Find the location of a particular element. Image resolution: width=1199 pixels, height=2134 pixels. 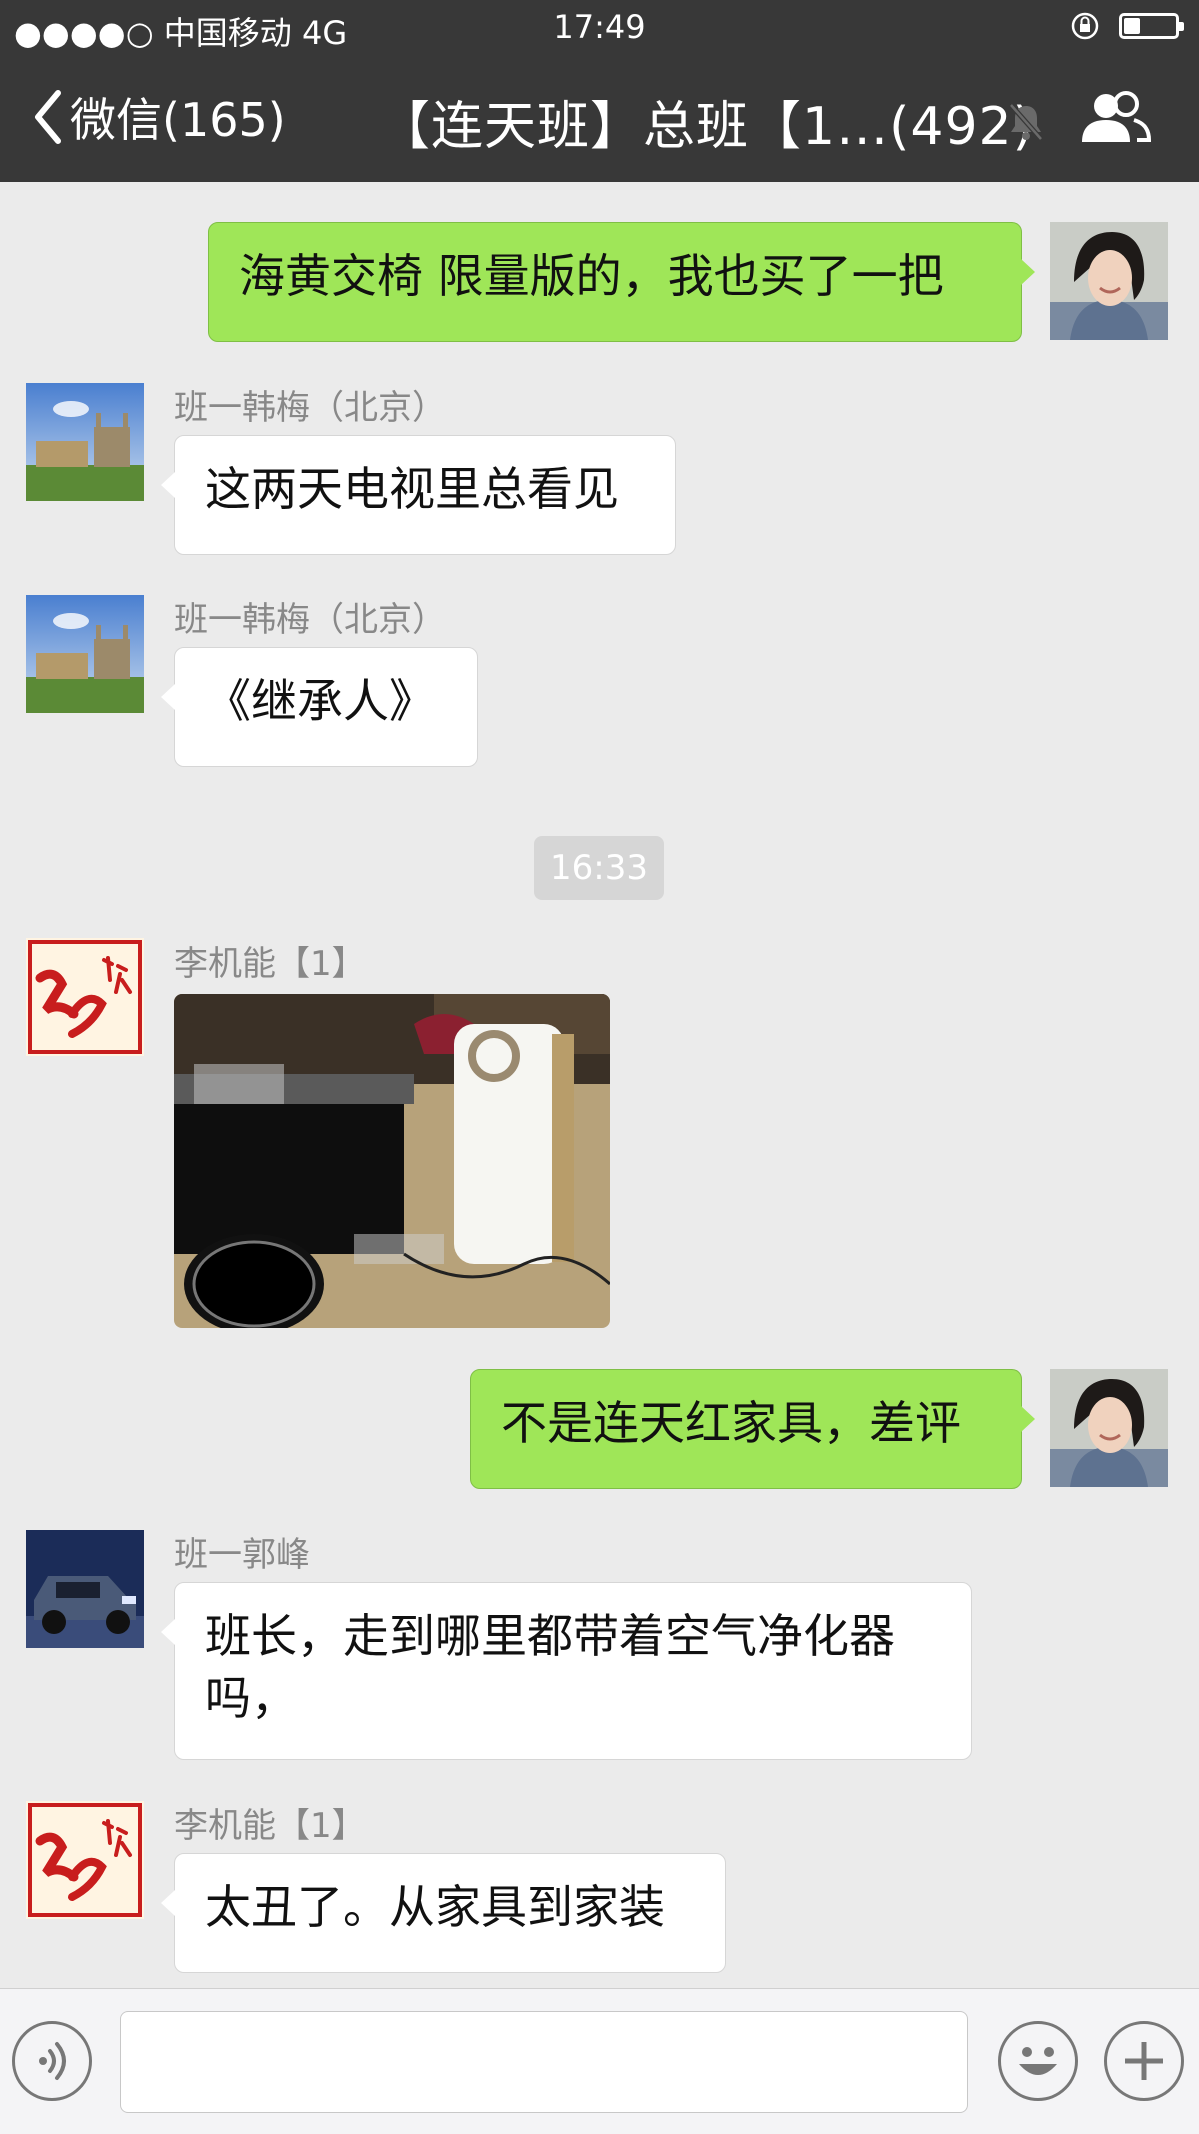

screen-lock-icon is located at coordinates (1085, 26).